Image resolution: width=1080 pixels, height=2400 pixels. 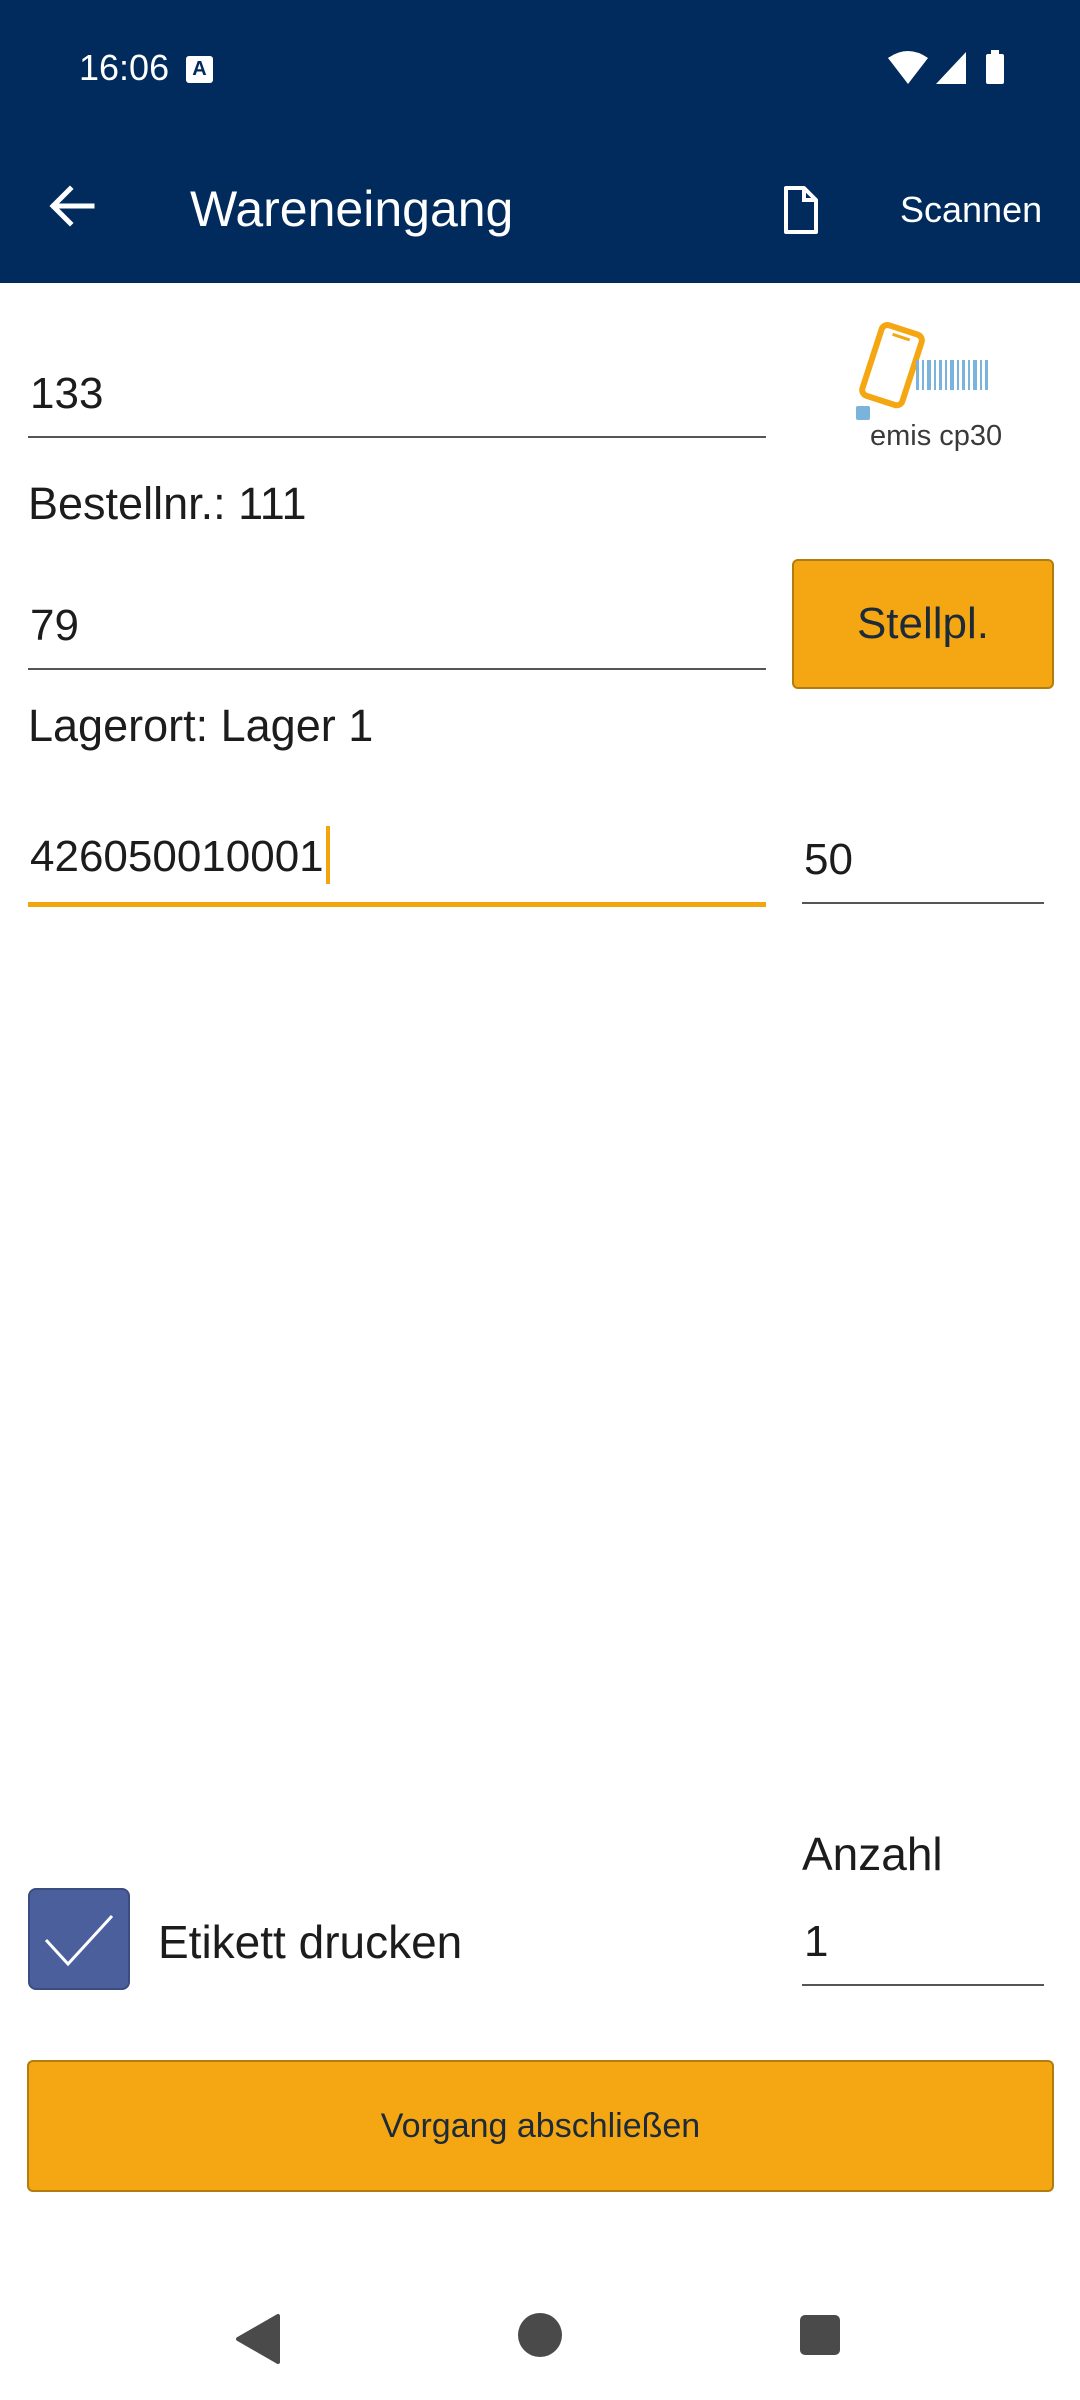 I want to click on count-input: 1, so click(x=923, y=1936).